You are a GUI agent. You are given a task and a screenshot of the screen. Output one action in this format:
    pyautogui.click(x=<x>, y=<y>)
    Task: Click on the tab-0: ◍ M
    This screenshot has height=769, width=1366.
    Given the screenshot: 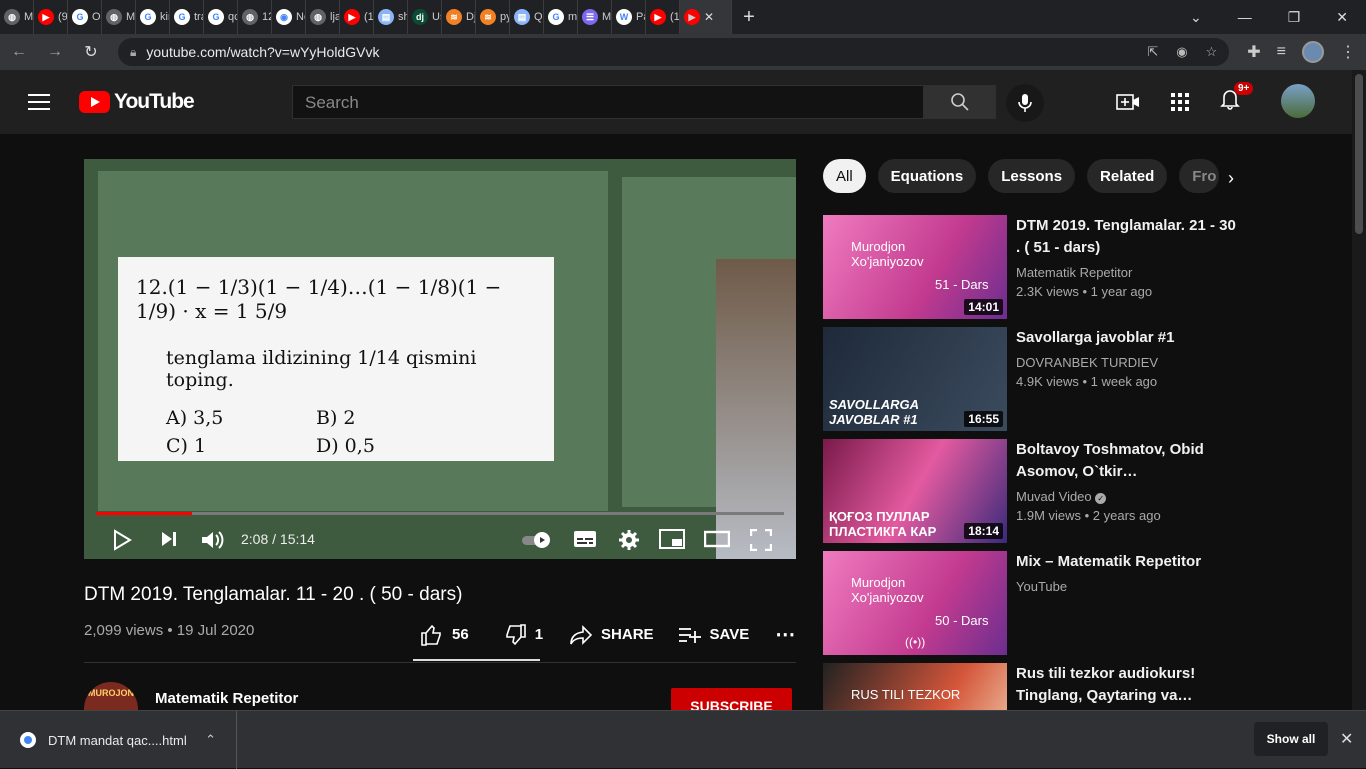 What is the action you would take?
    pyautogui.click(x=17, y=17)
    